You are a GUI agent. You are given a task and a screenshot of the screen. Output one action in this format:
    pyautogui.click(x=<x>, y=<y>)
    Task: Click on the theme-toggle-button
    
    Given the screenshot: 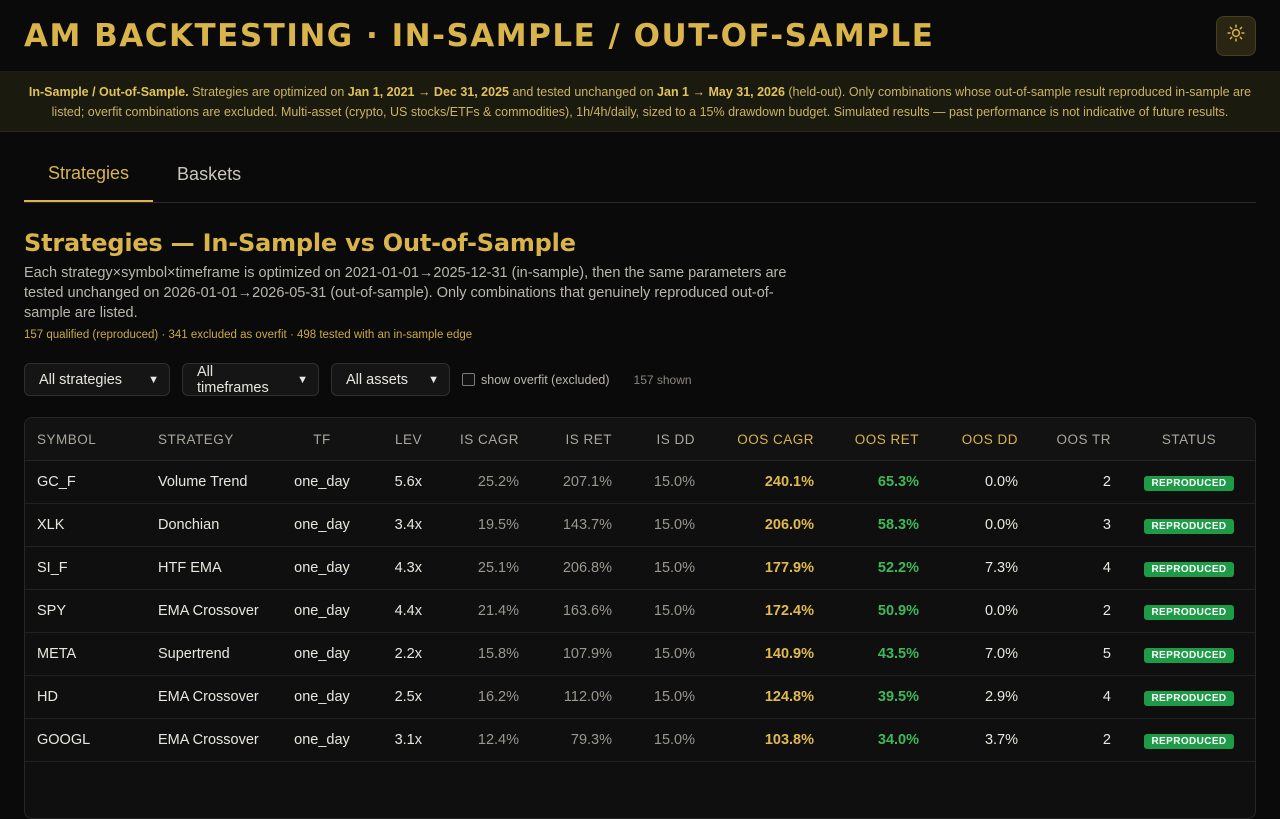 What is the action you would take?
    pyautogui.click(x=1236, y=35)
    